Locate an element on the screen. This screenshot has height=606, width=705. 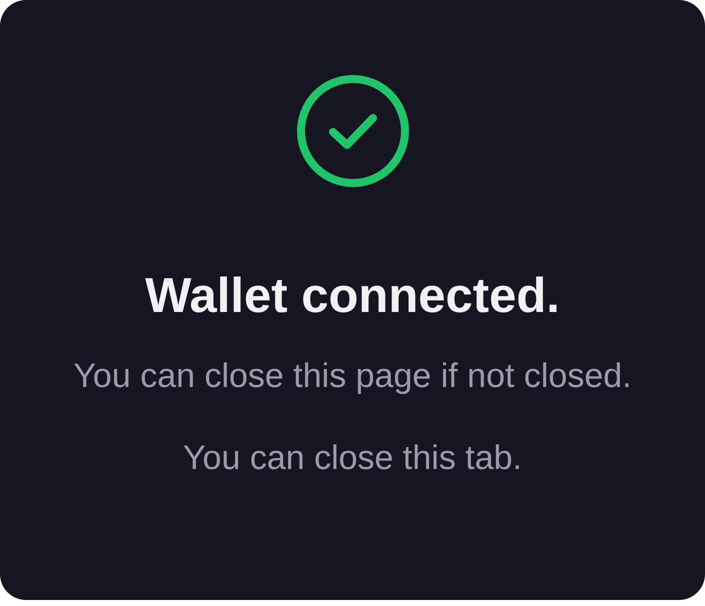
message-text: You can close this page if not closed. is located at coordinates (352, 376).